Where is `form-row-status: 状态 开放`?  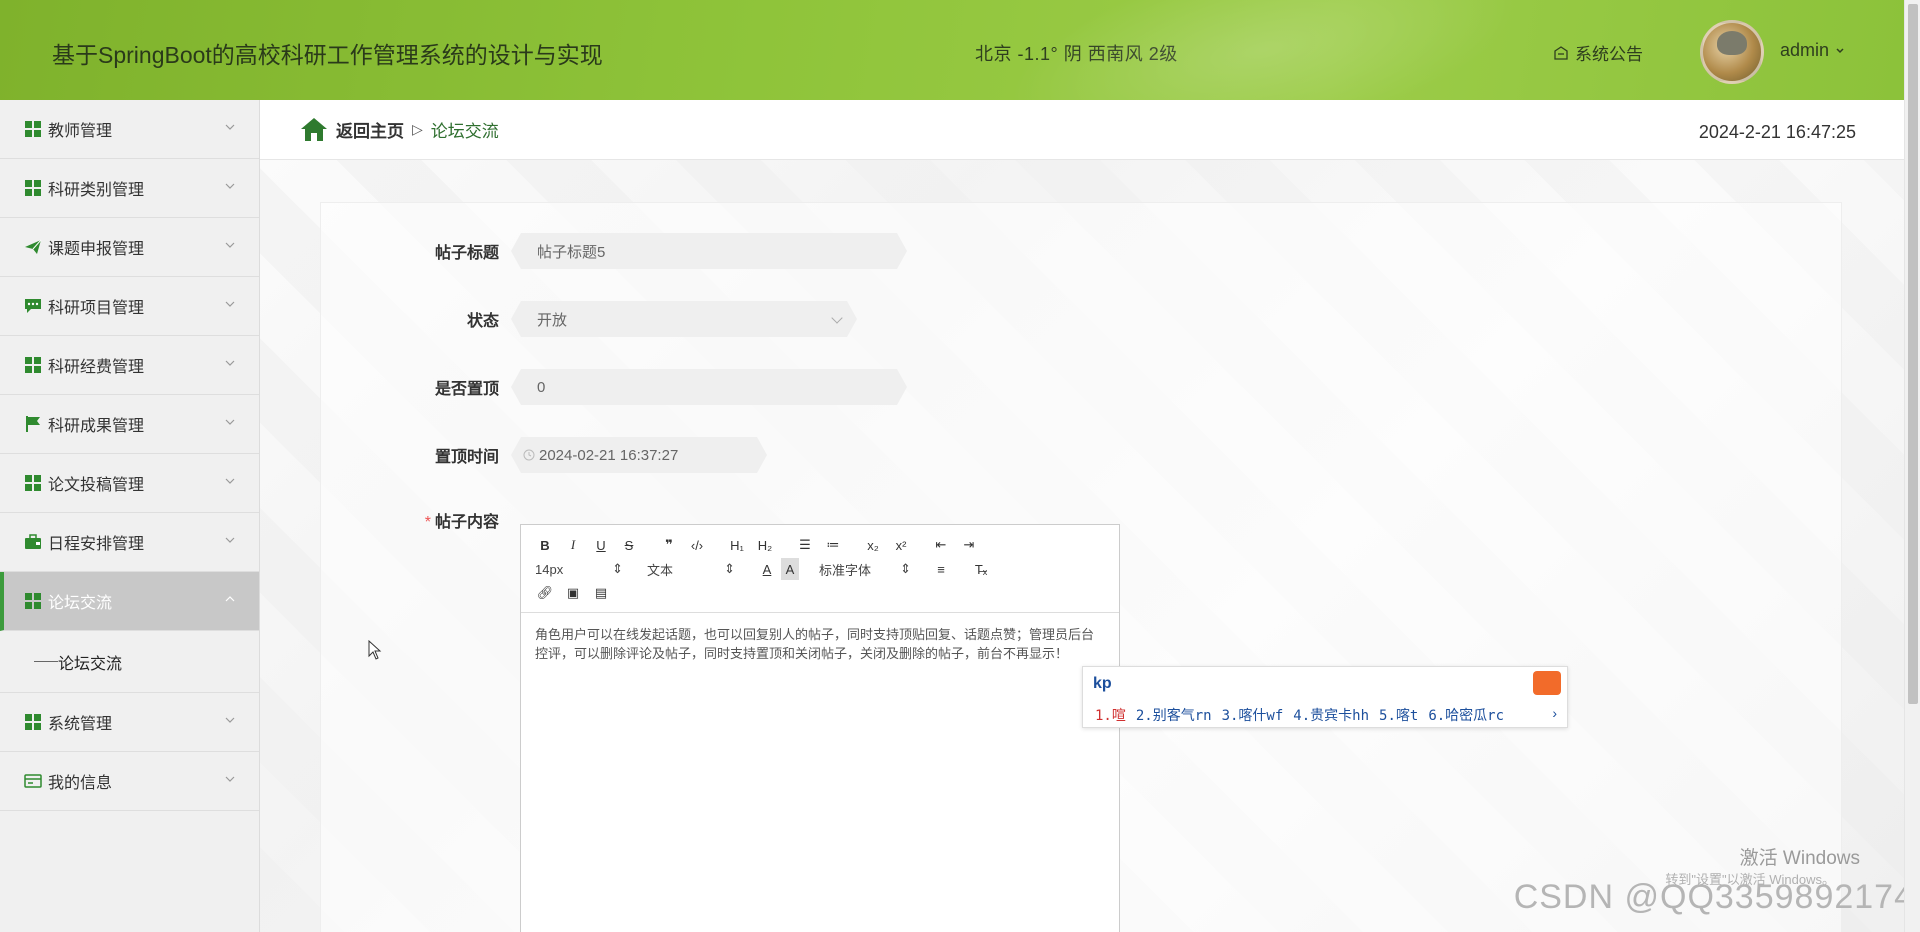
form-row-status: 状态 开放 is located at coordinates (558, 319).